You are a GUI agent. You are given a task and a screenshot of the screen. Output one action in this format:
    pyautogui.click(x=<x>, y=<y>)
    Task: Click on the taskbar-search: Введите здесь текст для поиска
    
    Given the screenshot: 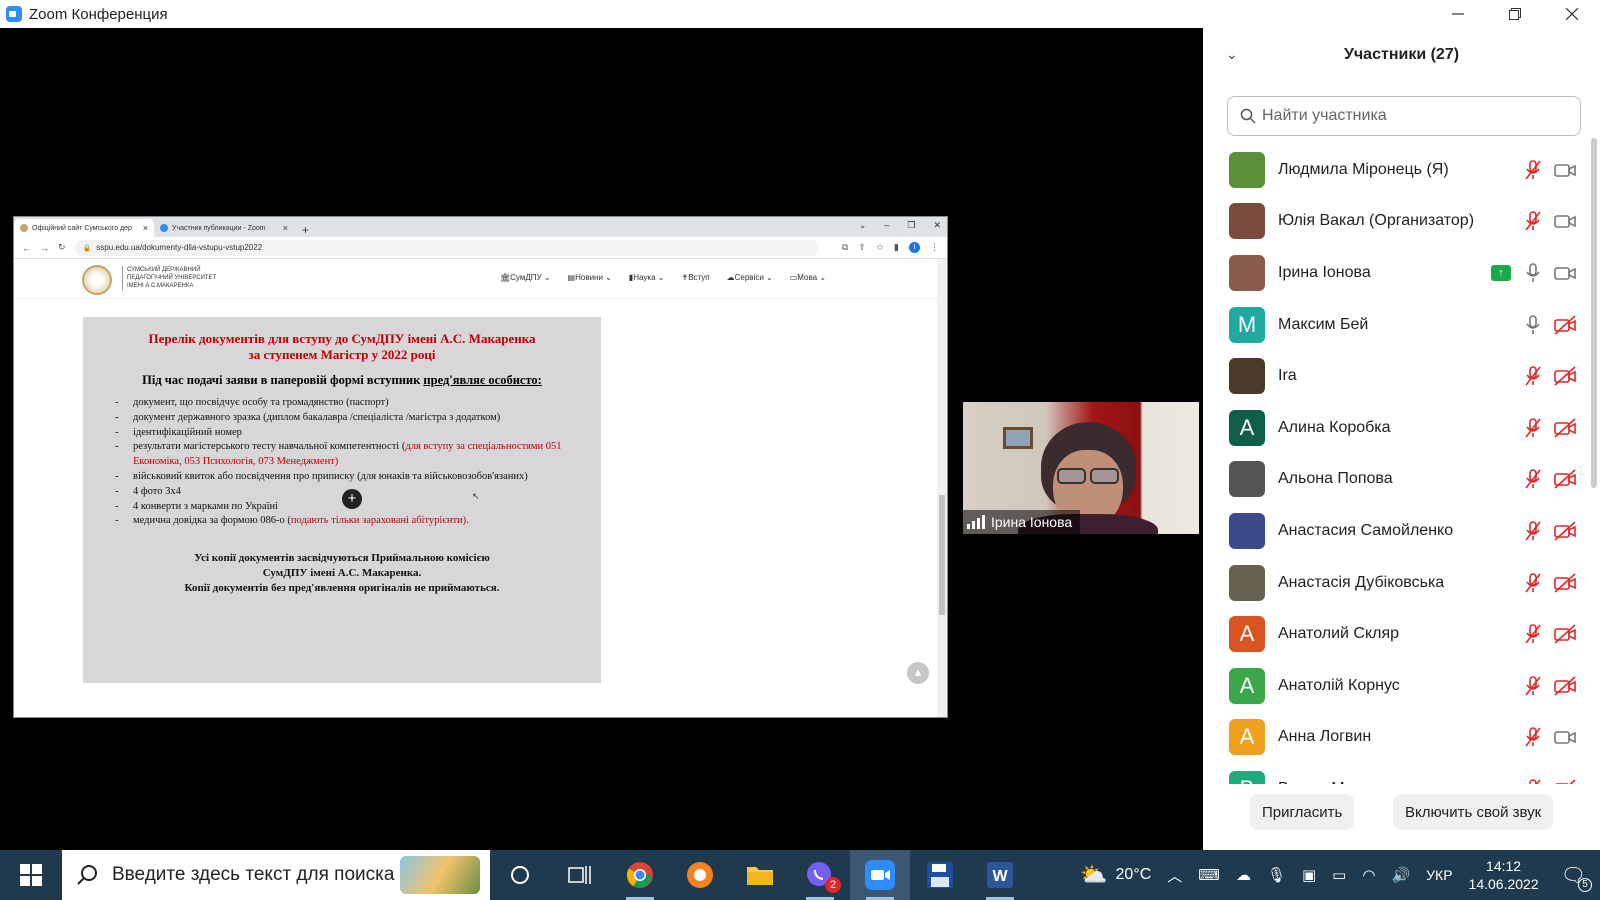 What is the action you would take?
    pyautogui.click(x=276, y=875)
    